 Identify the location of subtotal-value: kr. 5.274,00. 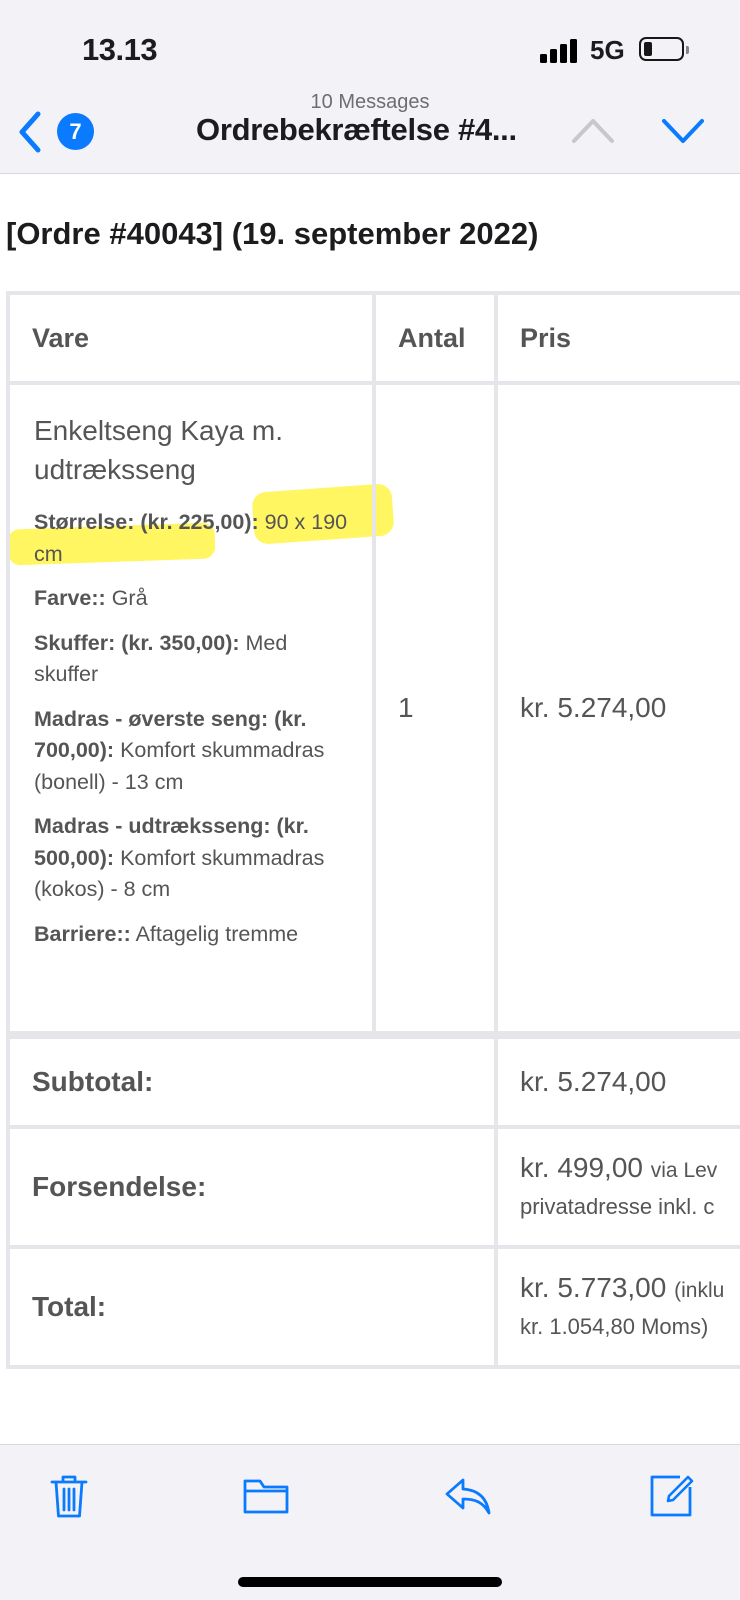
(617, 1080).